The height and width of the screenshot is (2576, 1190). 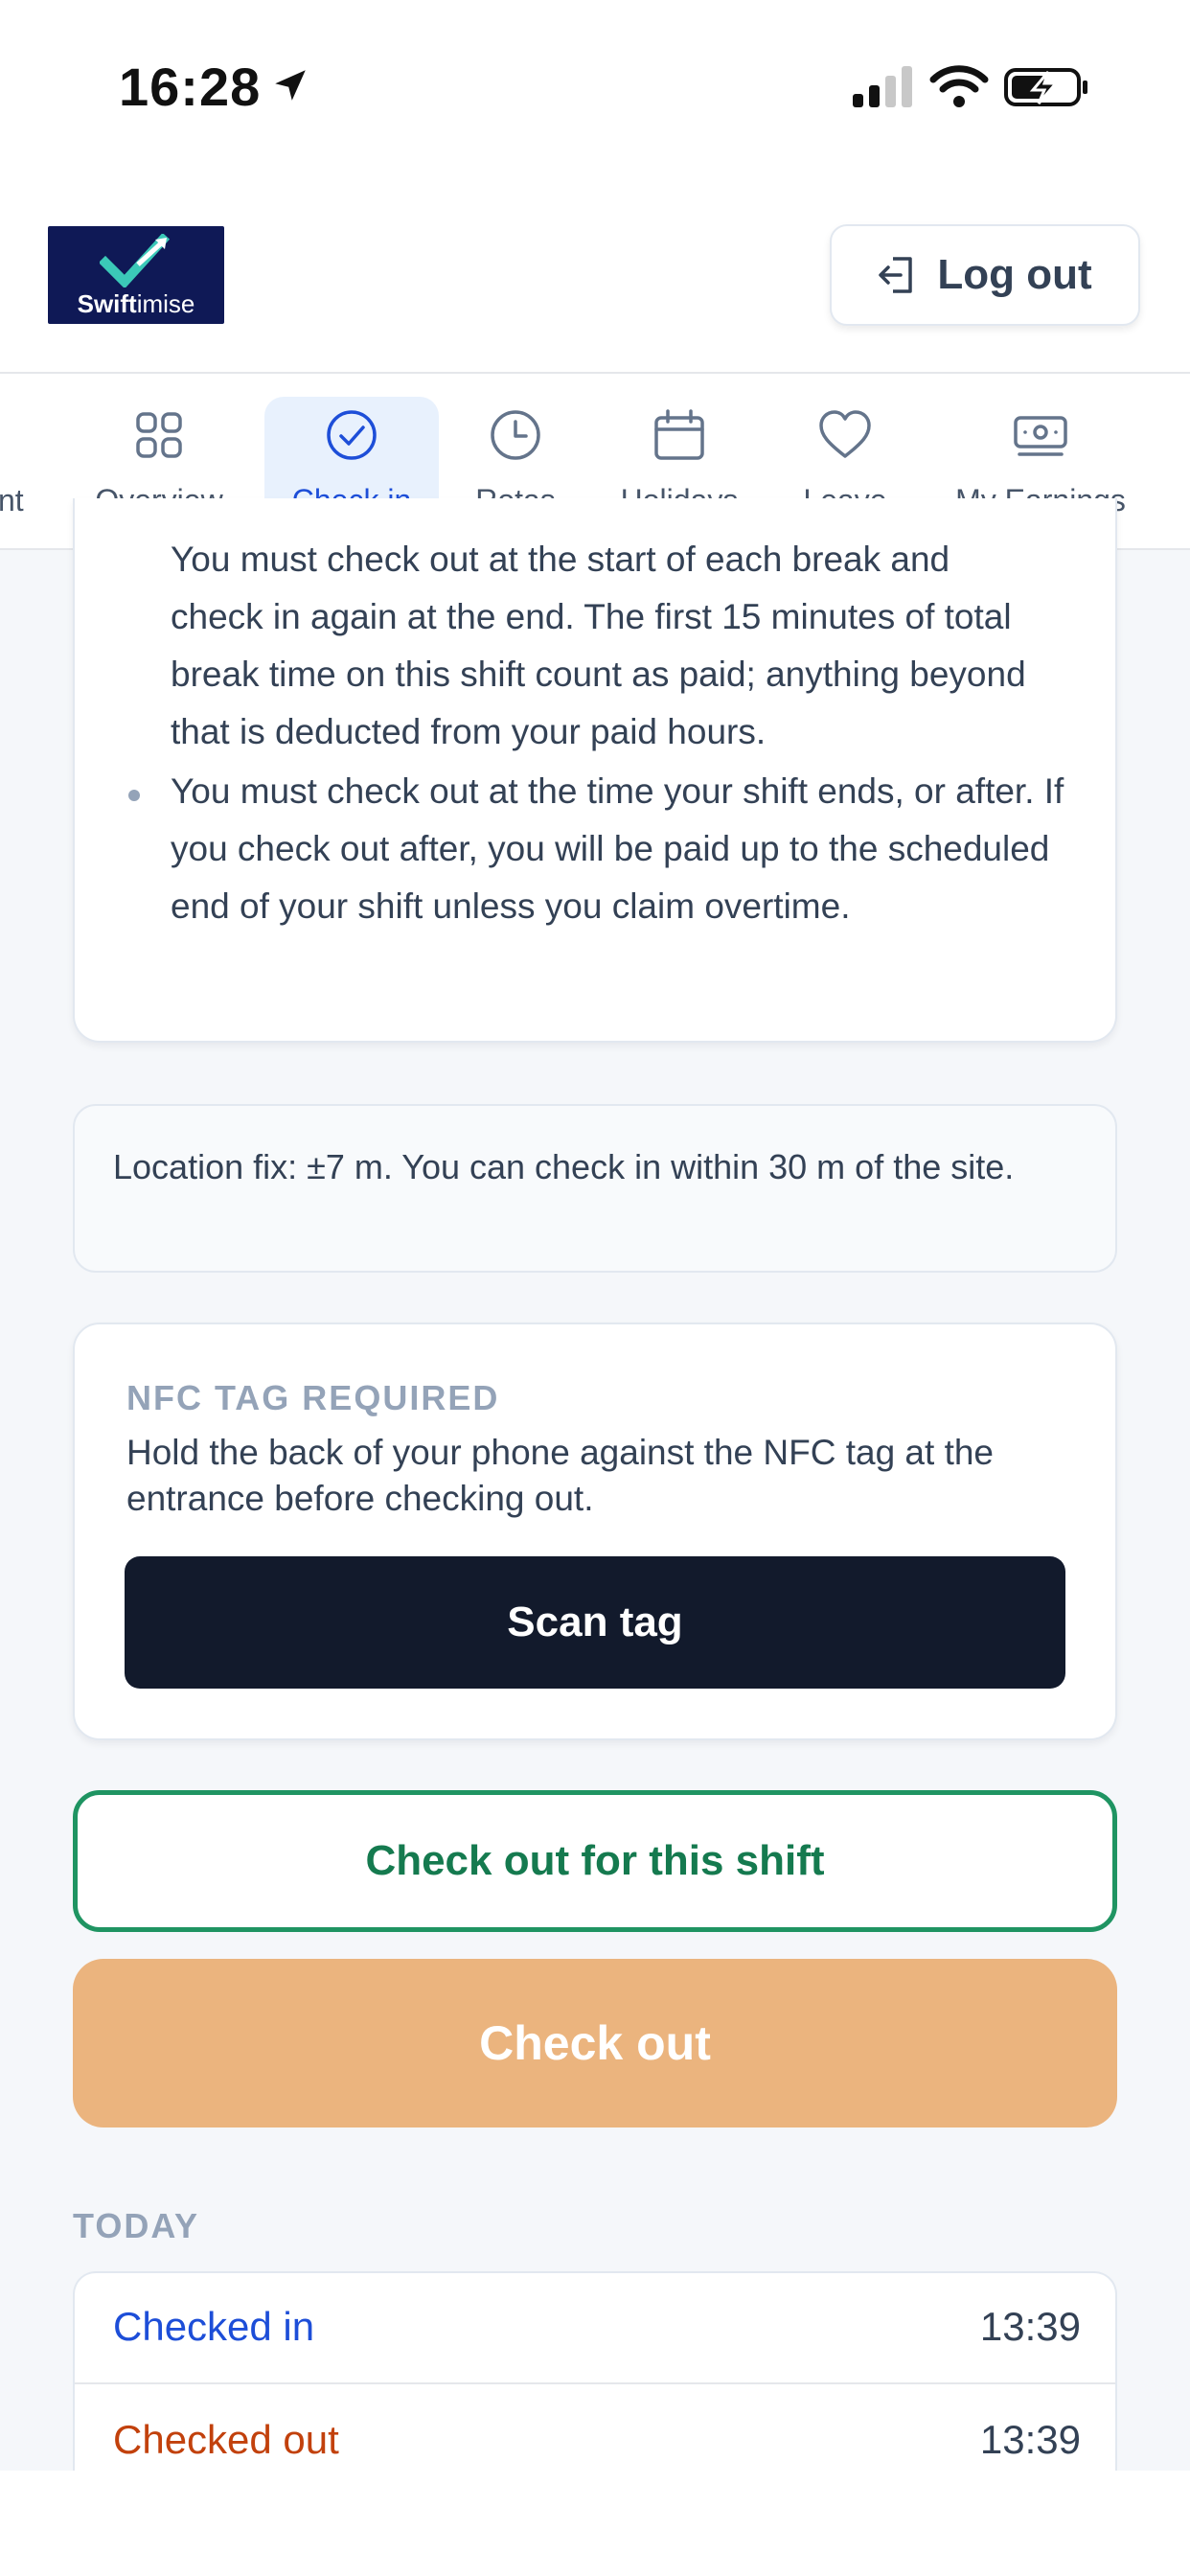 What do you see at coordinates (313, 1397) in the screenshot?
I see `nfc-title: NFC TAG REQUIRED` at bounding box center [313, 1397].